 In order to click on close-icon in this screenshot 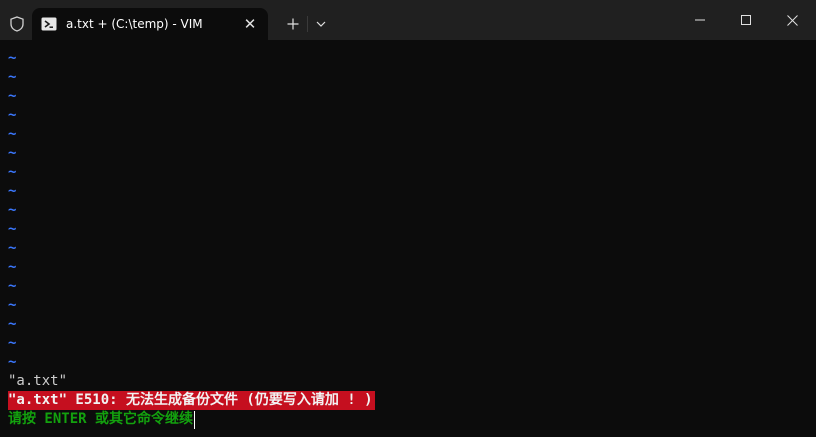, I will do `click(792, 20)`.